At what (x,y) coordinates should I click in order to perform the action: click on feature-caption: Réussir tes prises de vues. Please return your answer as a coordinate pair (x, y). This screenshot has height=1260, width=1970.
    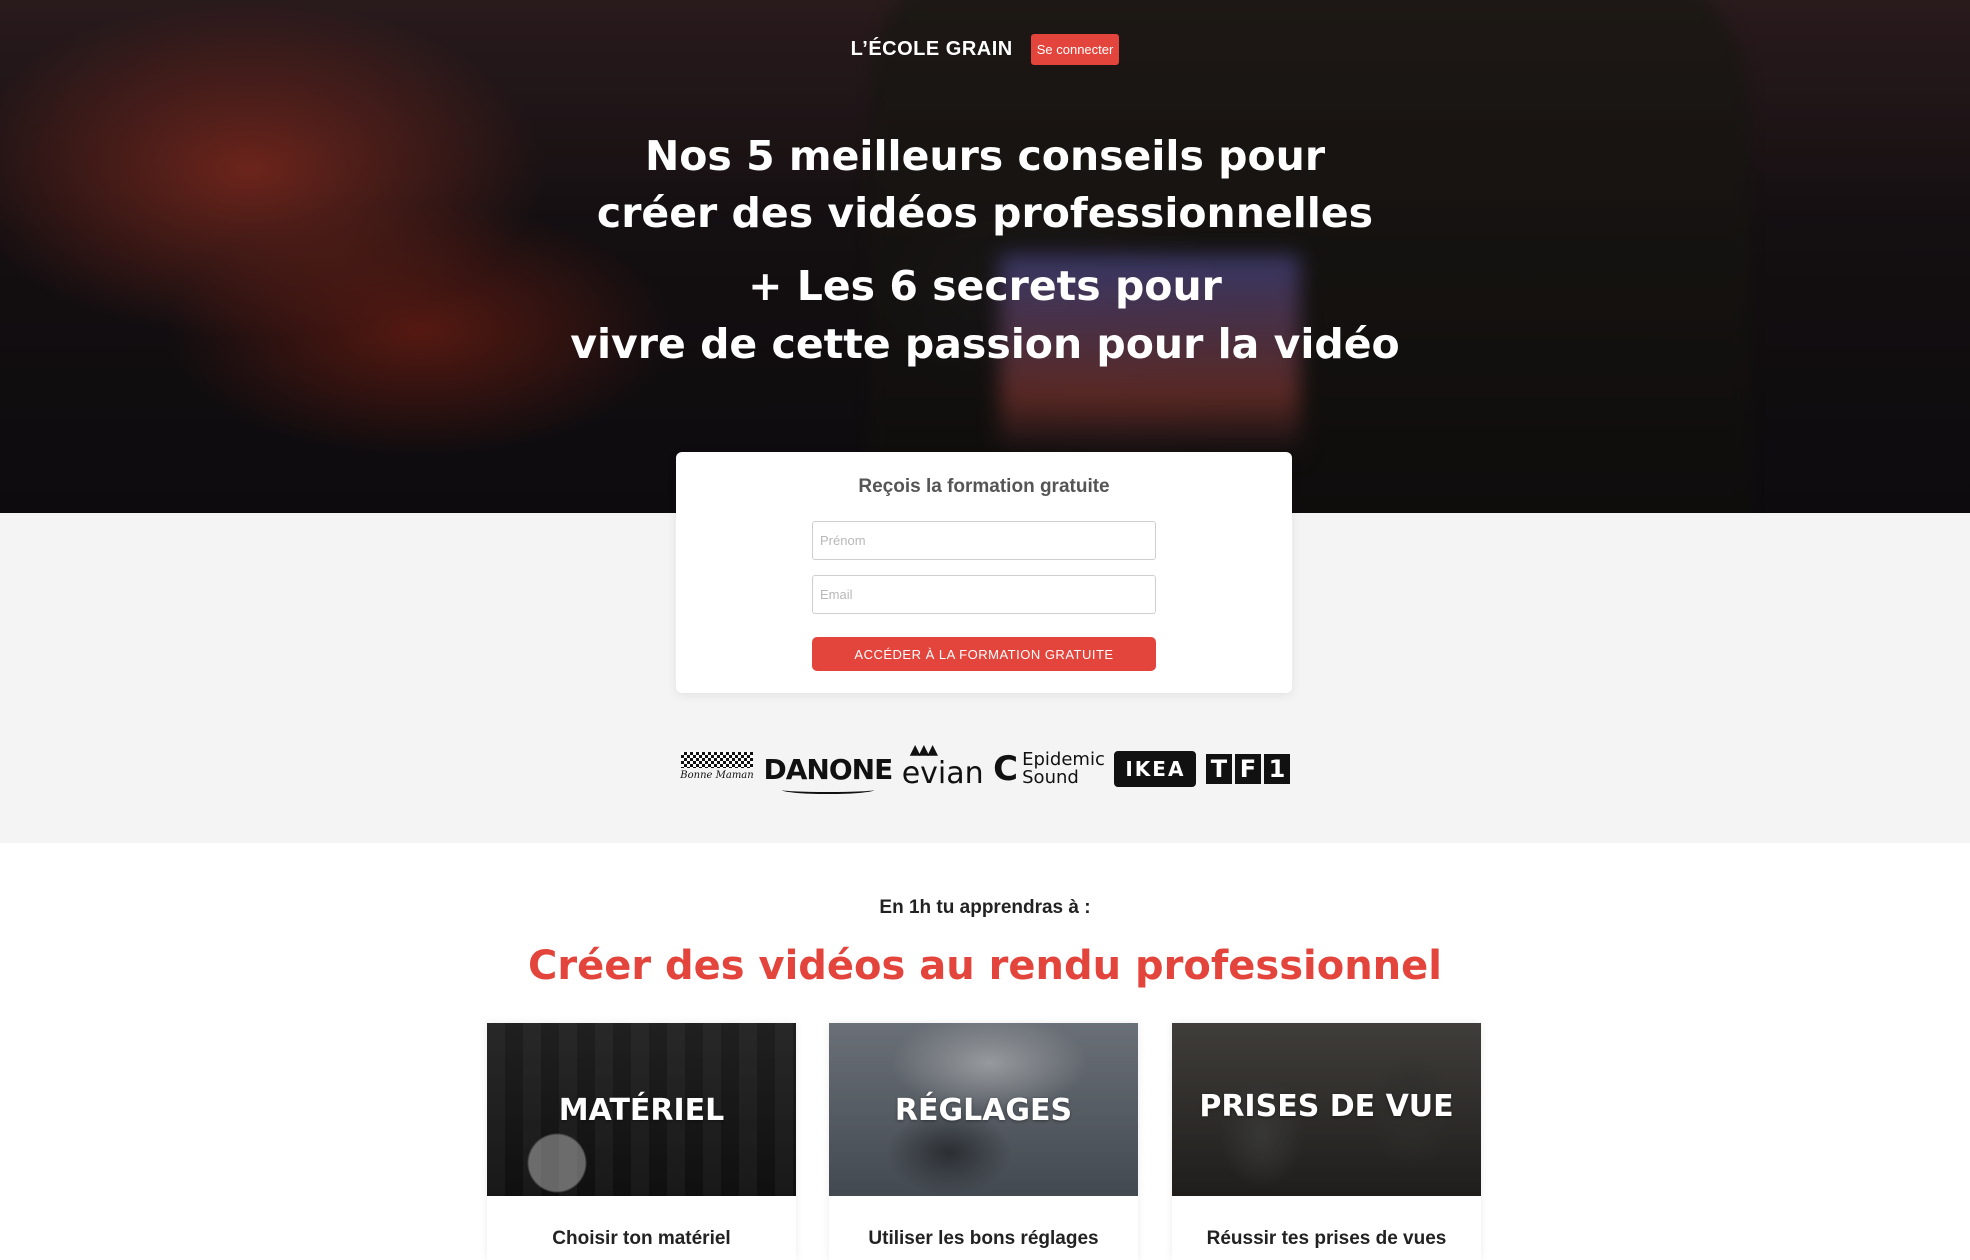
    Looking at the image, I should click on (1326, 1238).